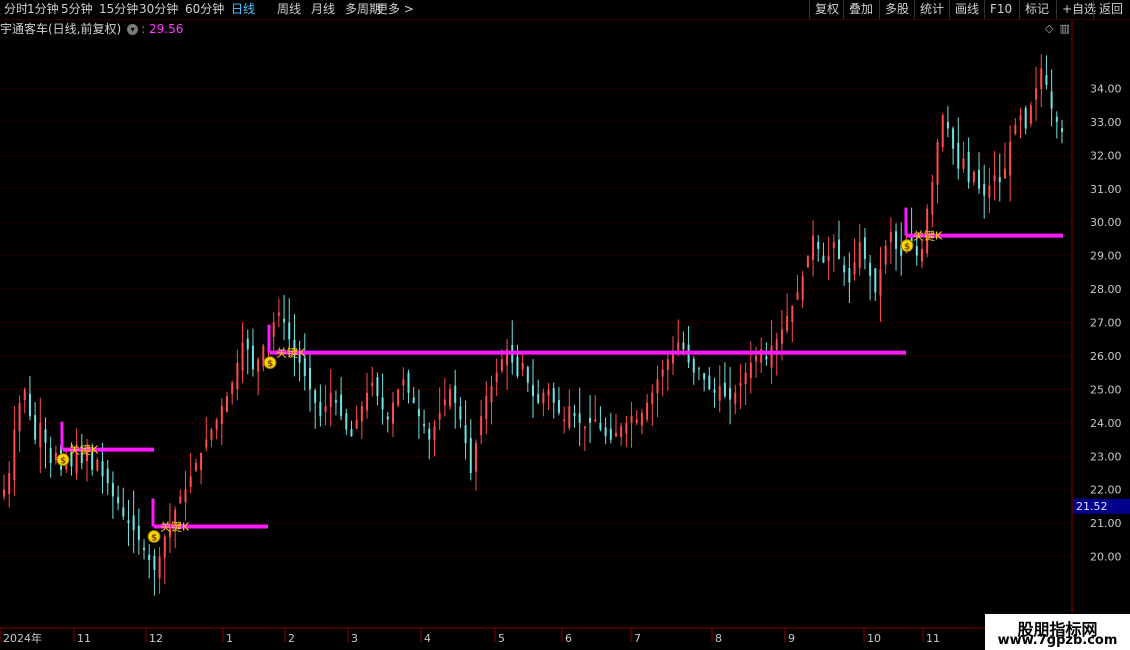 The width and height of the screenshot is (1130, 650). I want to click on price-tick-label: 32.00, so click(1106, 155).